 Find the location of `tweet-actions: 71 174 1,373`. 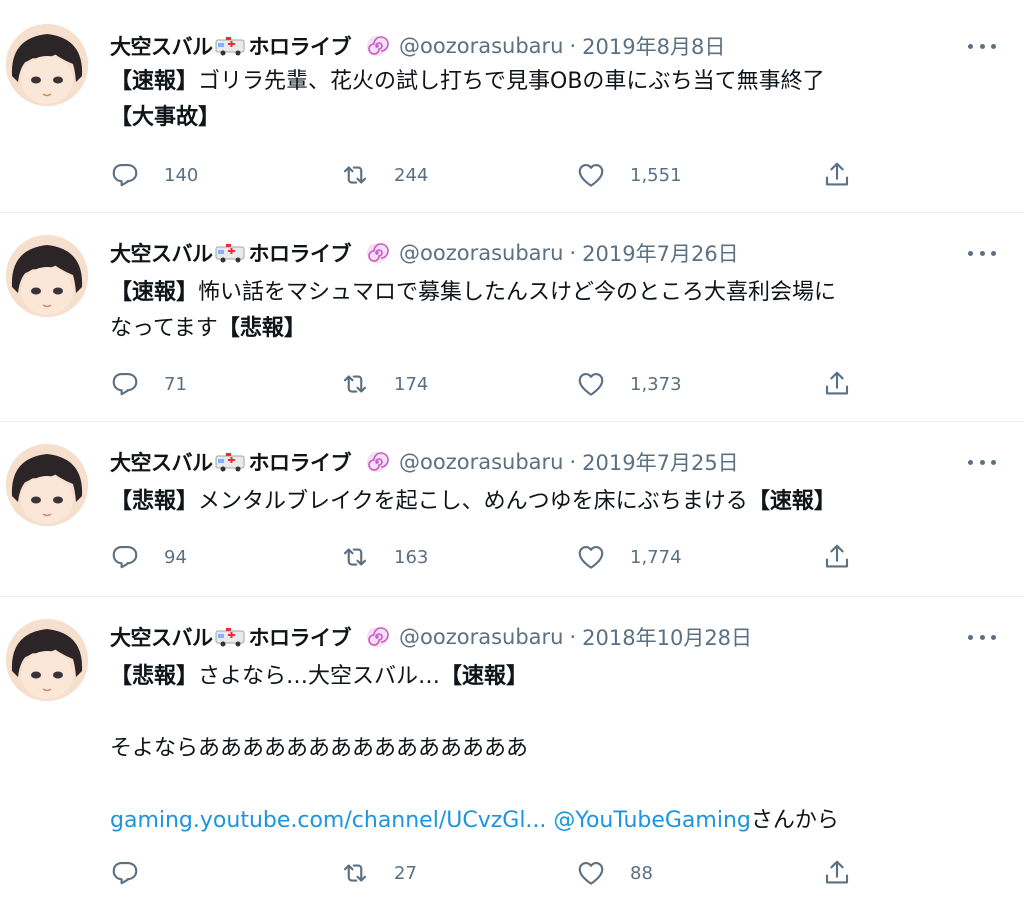

tweet-actions: 71 174 1,373 is located at coordinates (490, 384).